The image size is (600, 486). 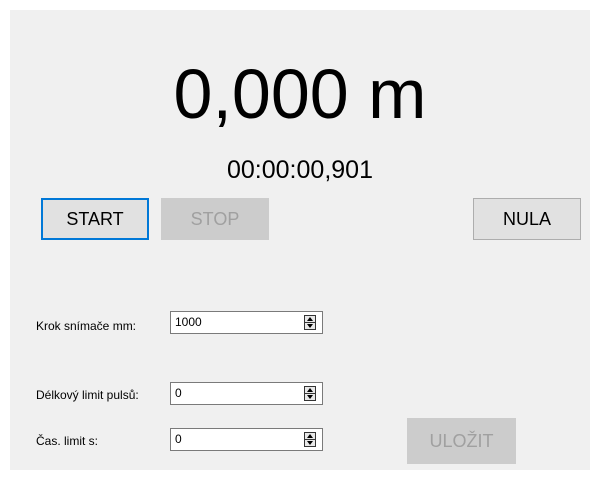 I want to click on delkovy-limit-label: Délkový limit pulsů:, so click(x=87, y=395).